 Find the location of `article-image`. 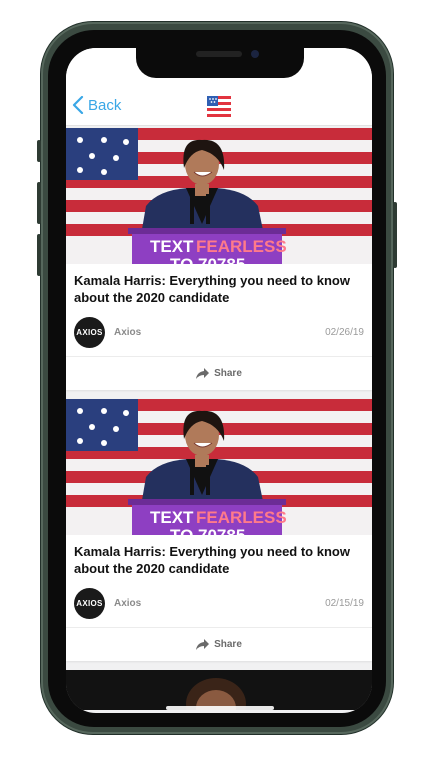

article-image is located at coordinates (219, 690).